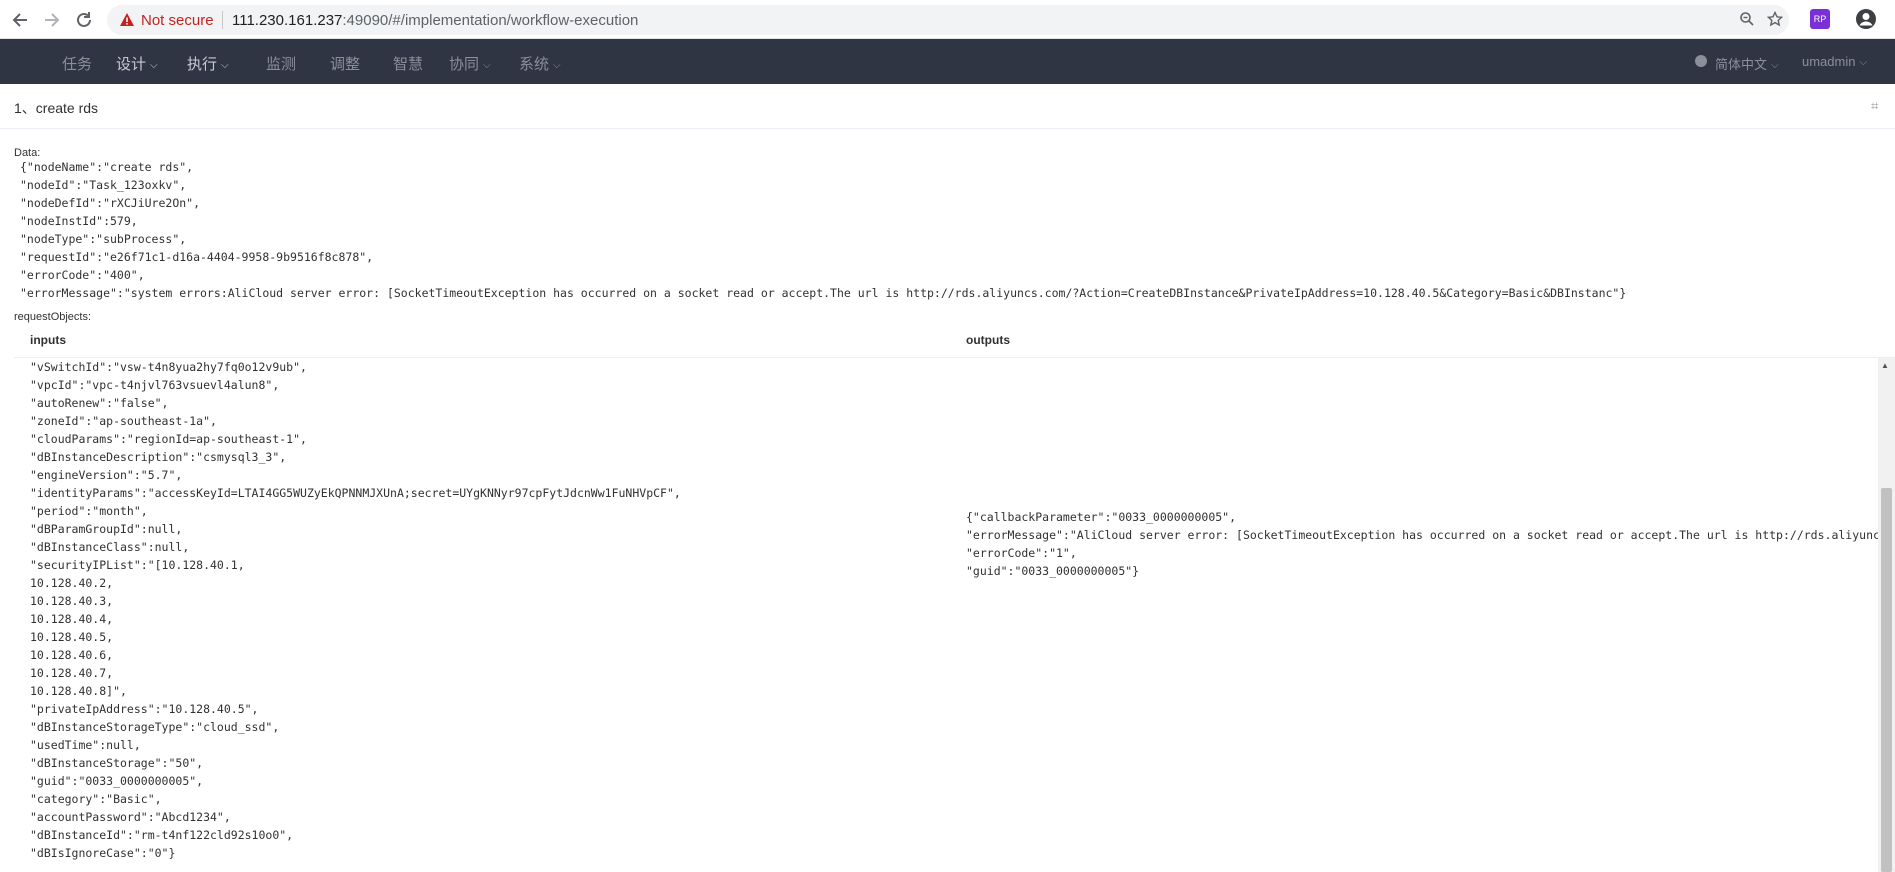  I want to click on expand-icon: ⌗, so click(1874, 106).